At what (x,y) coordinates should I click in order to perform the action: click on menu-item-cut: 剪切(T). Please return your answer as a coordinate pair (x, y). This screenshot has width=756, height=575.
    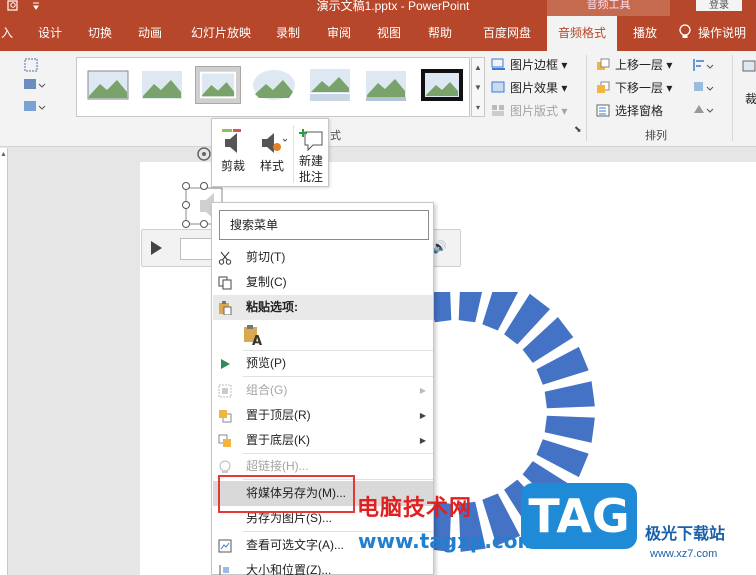
    Looking at the image, I should click on (323, 257).